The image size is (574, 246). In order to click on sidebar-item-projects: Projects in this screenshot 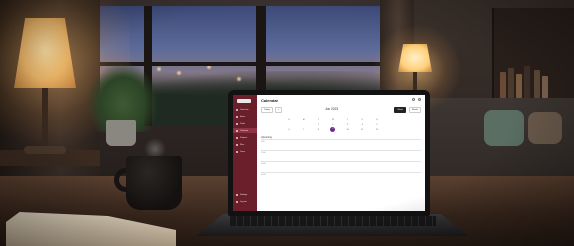, I will do `click(246, 137)`.